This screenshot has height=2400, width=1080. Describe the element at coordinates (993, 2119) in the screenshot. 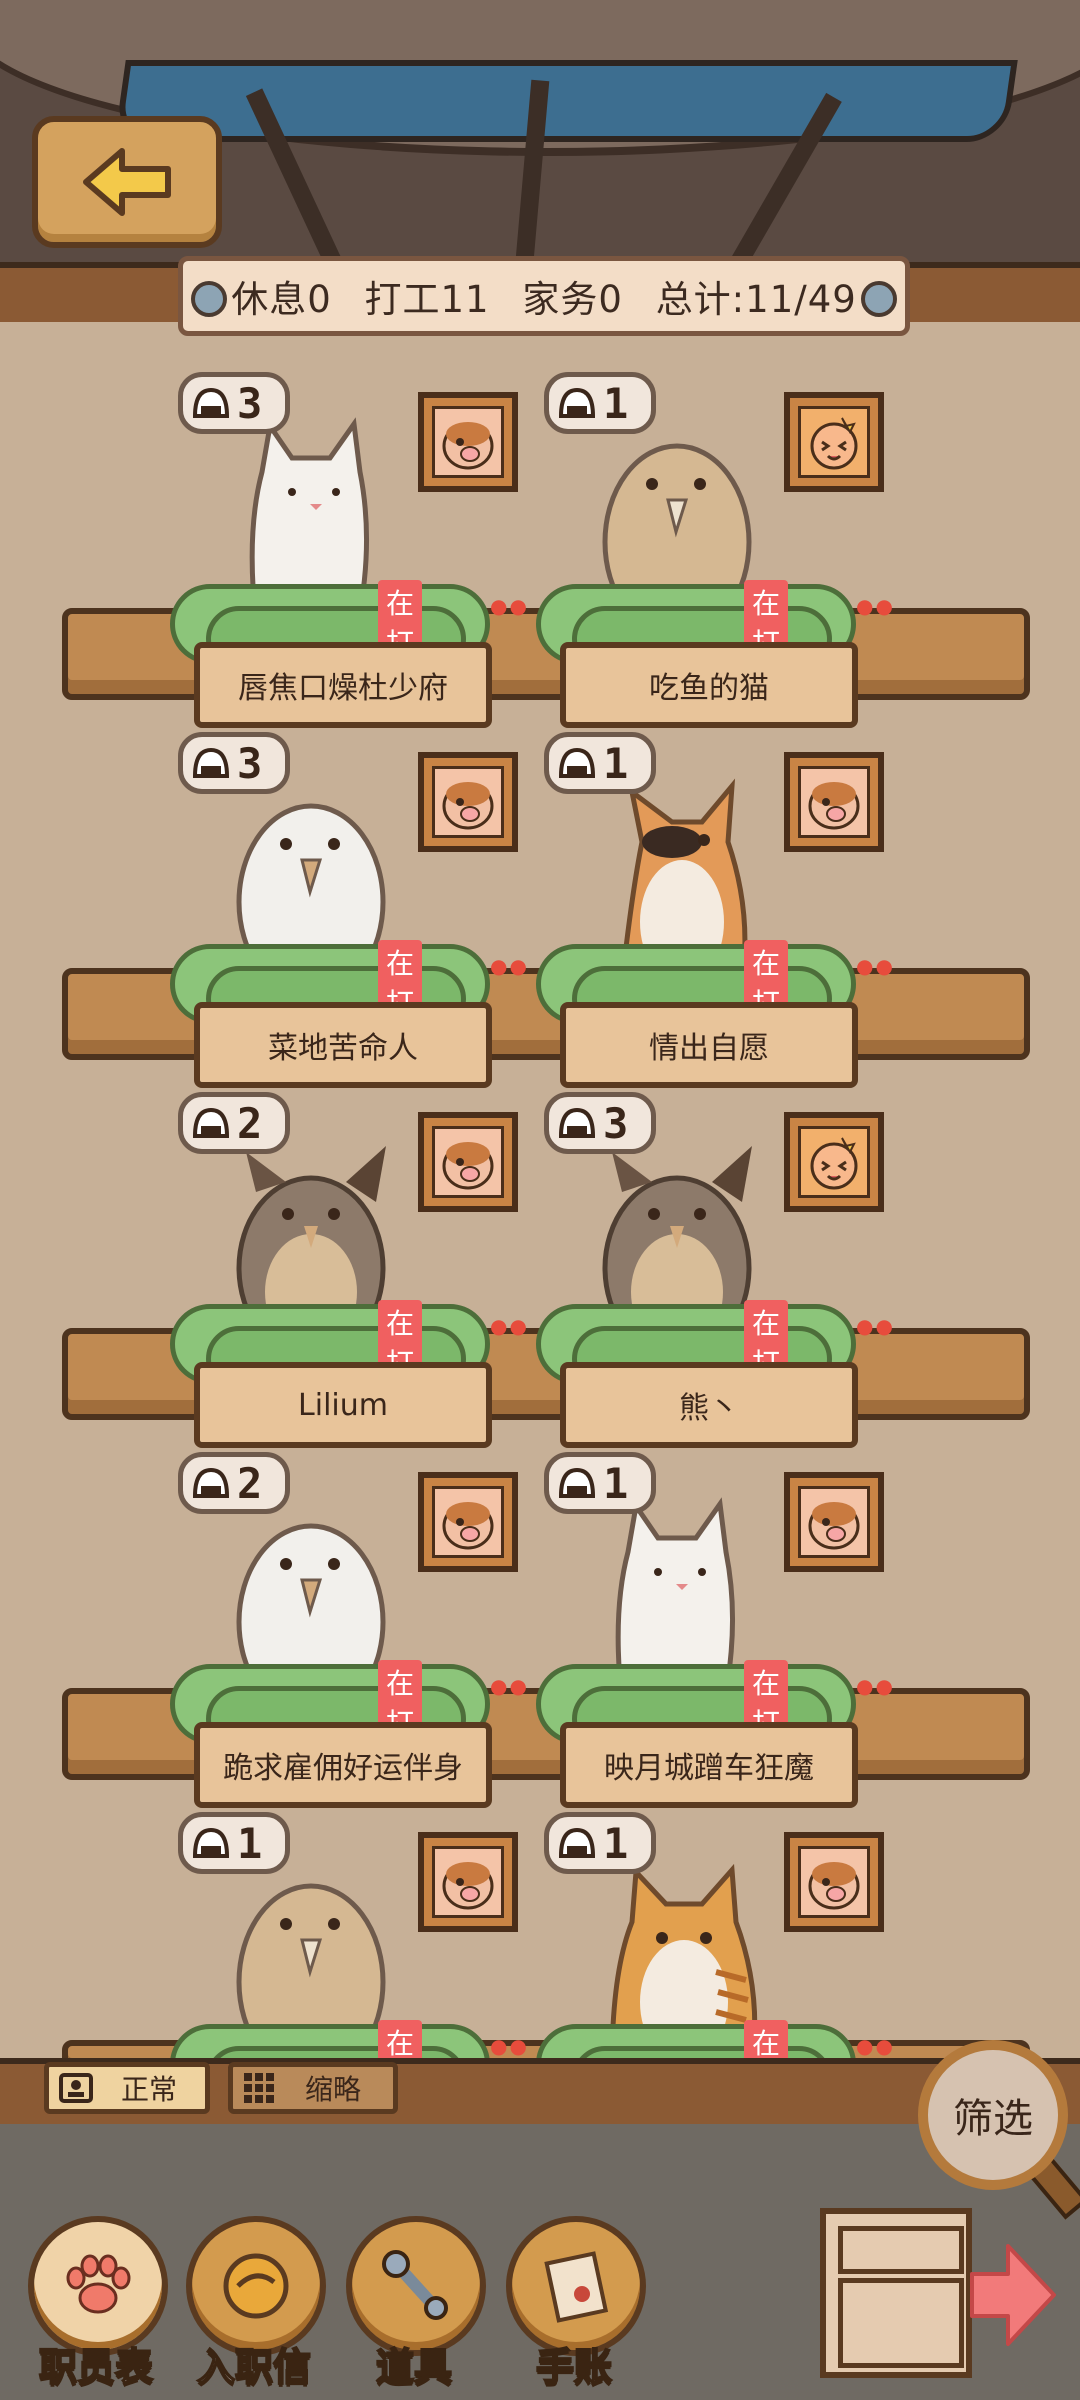

I see `filter-label: 筛选` at that location.